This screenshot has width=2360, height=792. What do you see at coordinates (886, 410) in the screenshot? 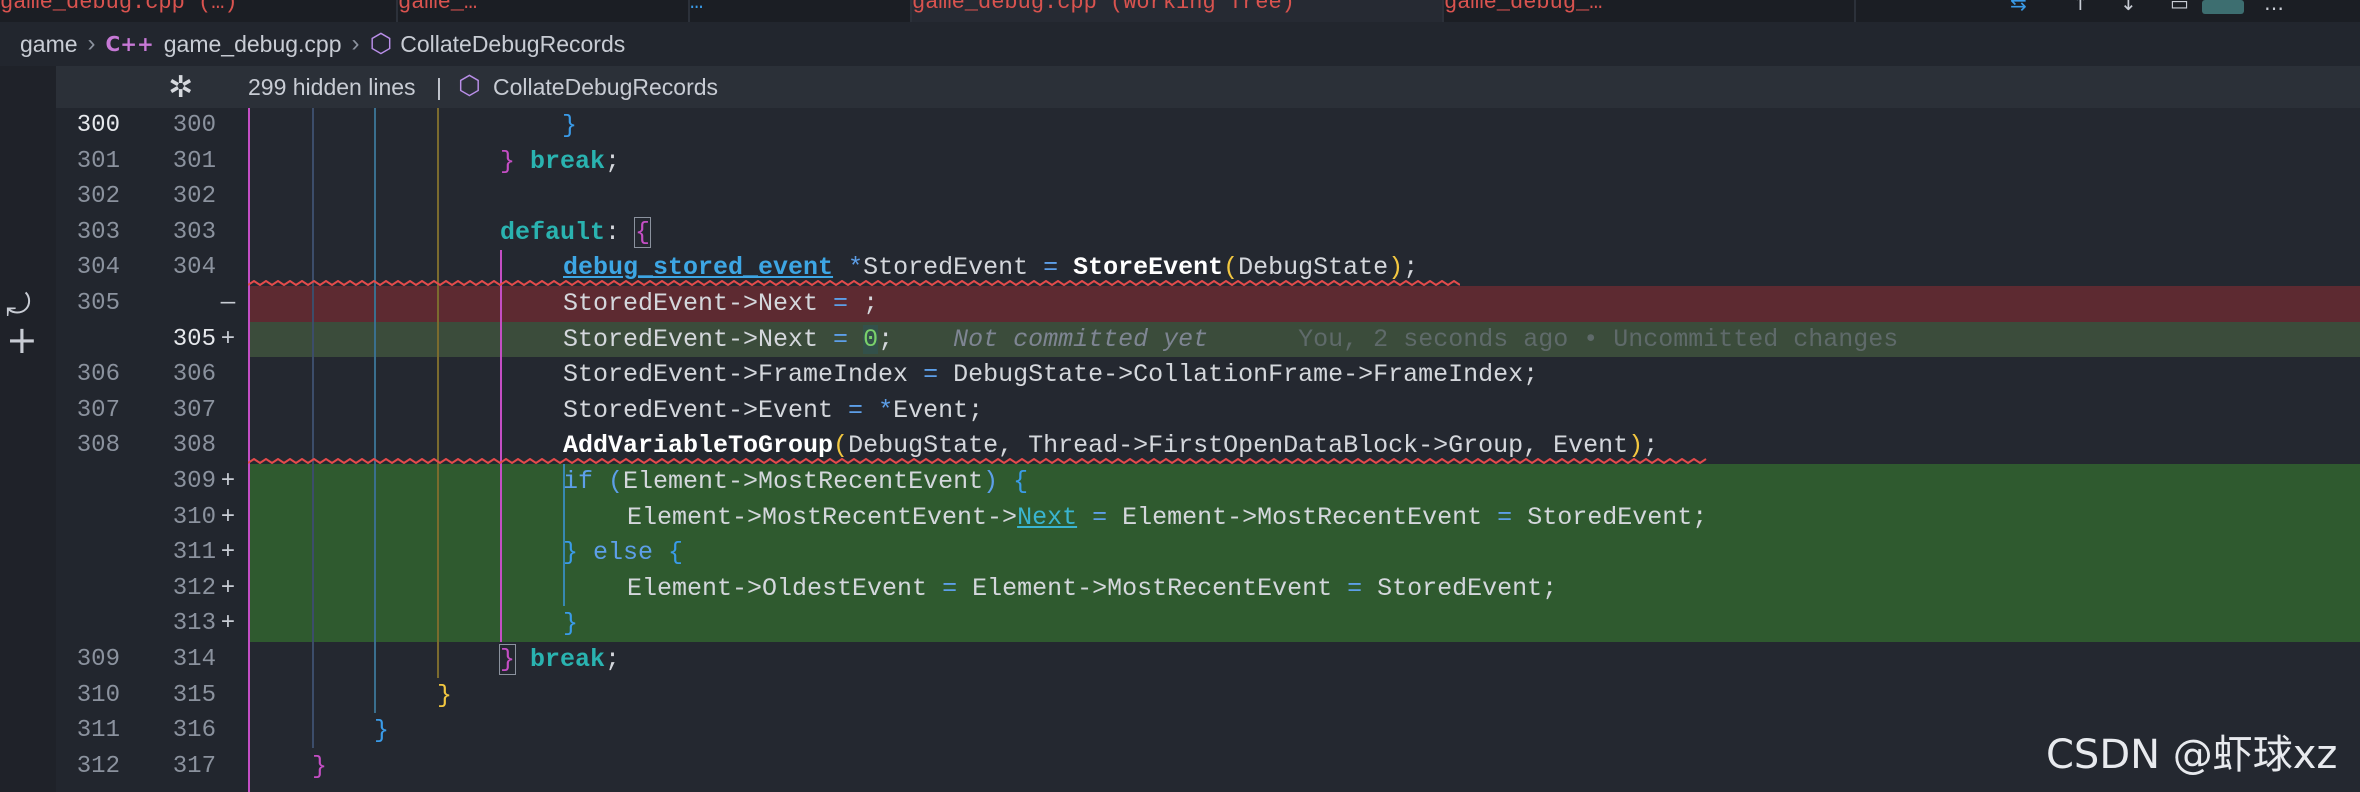
I see `operator: *` at bounding box center [886, 410].